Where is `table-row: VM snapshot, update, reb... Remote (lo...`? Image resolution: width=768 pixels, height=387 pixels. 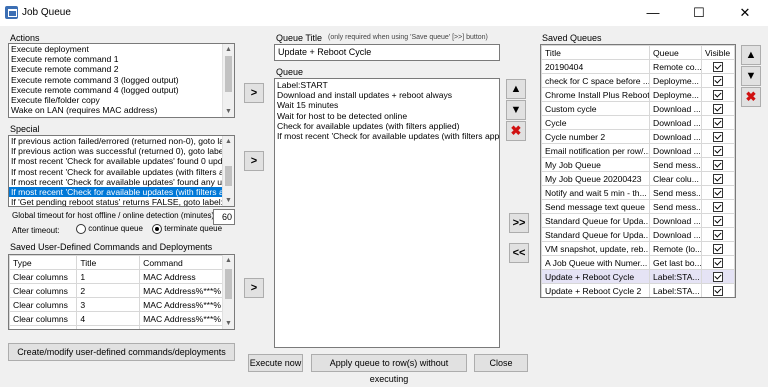
table-row: VM snapshot, update, reb... Remote (lo... is located at coordinates (638, 248).